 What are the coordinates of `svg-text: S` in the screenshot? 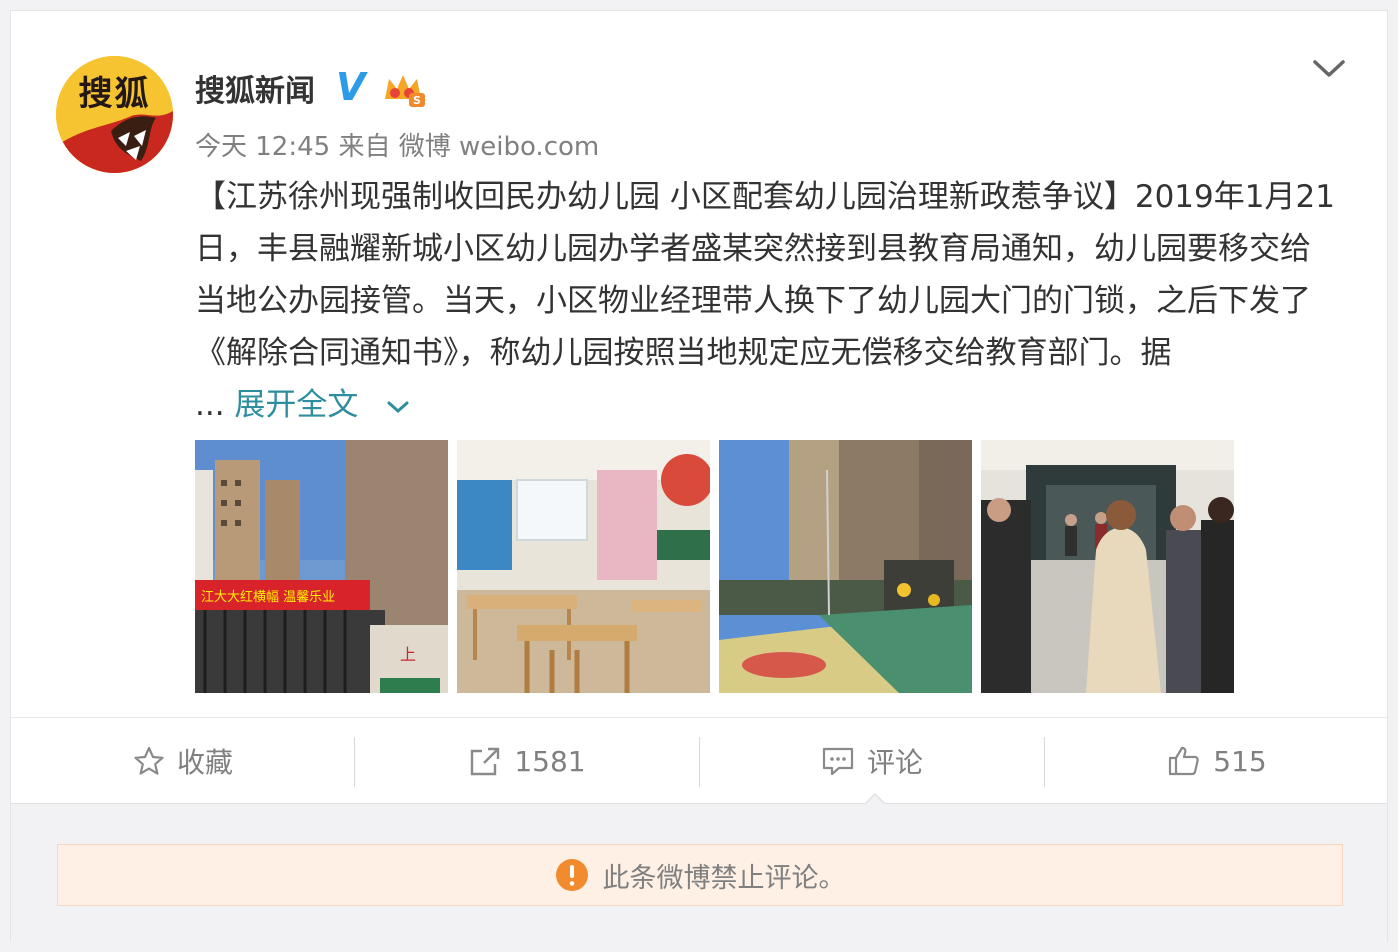 It's located at (417, 100).